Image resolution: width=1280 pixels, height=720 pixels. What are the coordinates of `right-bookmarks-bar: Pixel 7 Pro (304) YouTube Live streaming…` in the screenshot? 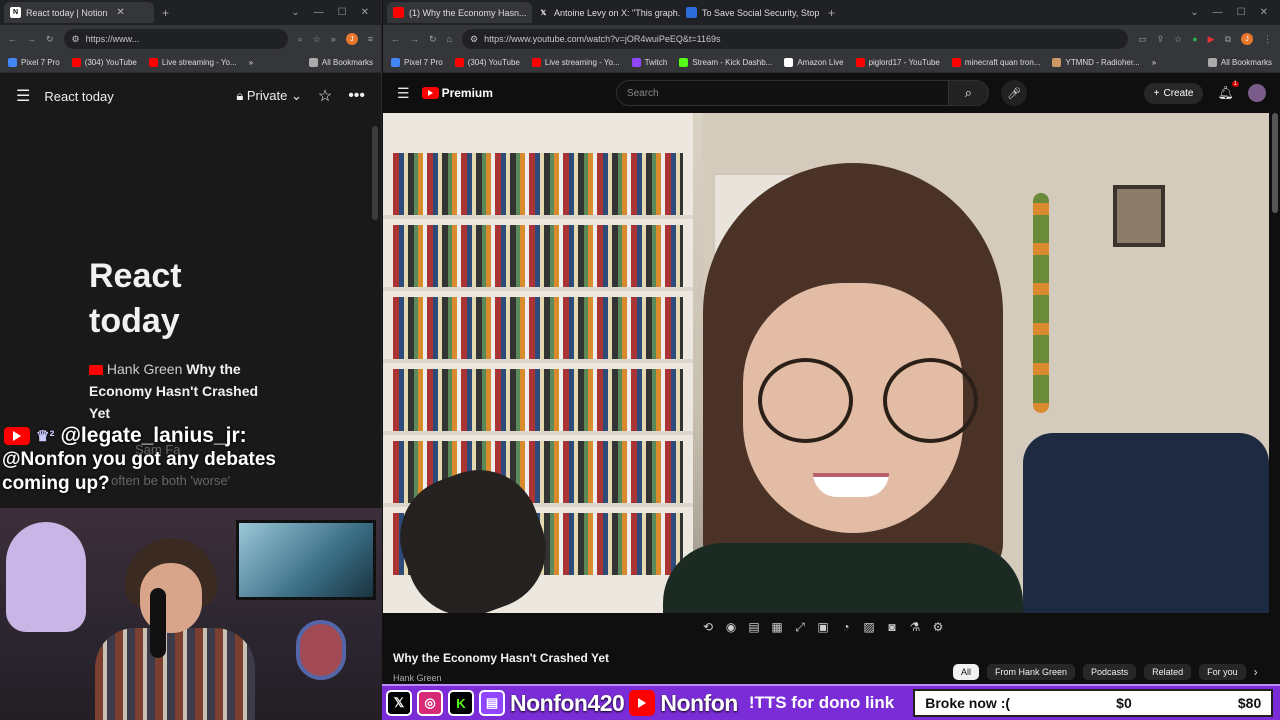 It's located at (831, 63).